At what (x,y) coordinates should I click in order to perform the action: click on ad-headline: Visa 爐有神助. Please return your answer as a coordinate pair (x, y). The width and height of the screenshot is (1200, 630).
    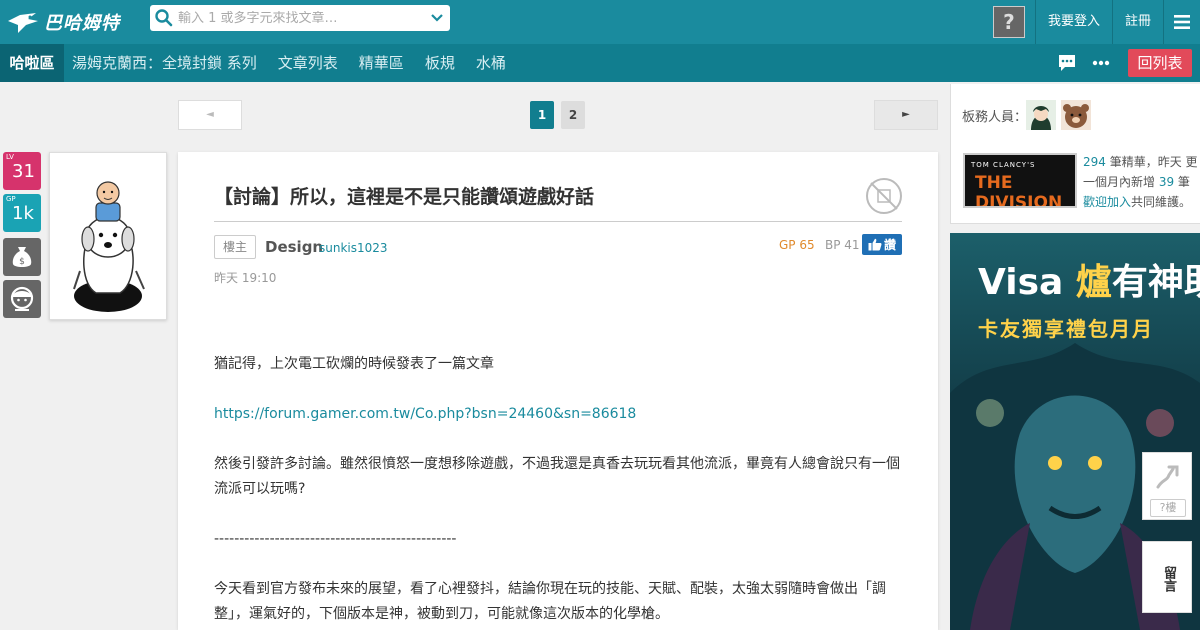
    Looking at the image, I should click on (1089, 279).